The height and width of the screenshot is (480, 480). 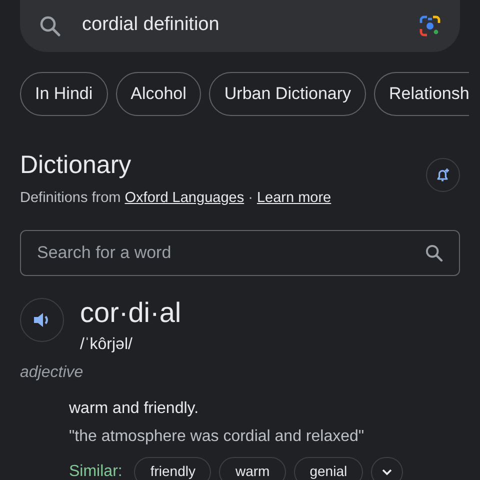 What do you see at coordinates (159, 94) in the screenshot?
I see `suggestion-chip: Alcohol` at bounding box center [159, 94].